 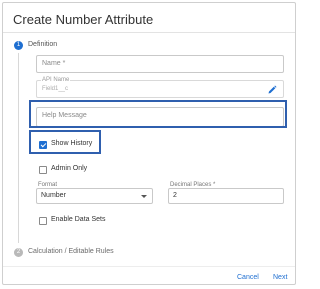 What do you see at coordinates (18, 148) in the screenshot?
I see `step-connector-line` at bounding box center [18, 148].